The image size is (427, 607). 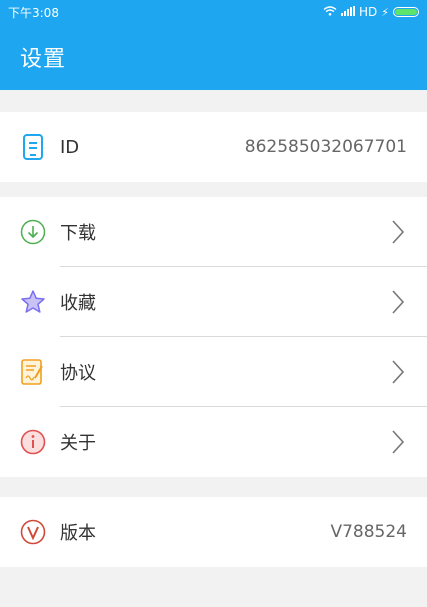 What do you see at coordinates (213, 12) in the screenshot?
I see `status-bar: 下午3:08 HD ⚡` at bounding box center [213, 12].